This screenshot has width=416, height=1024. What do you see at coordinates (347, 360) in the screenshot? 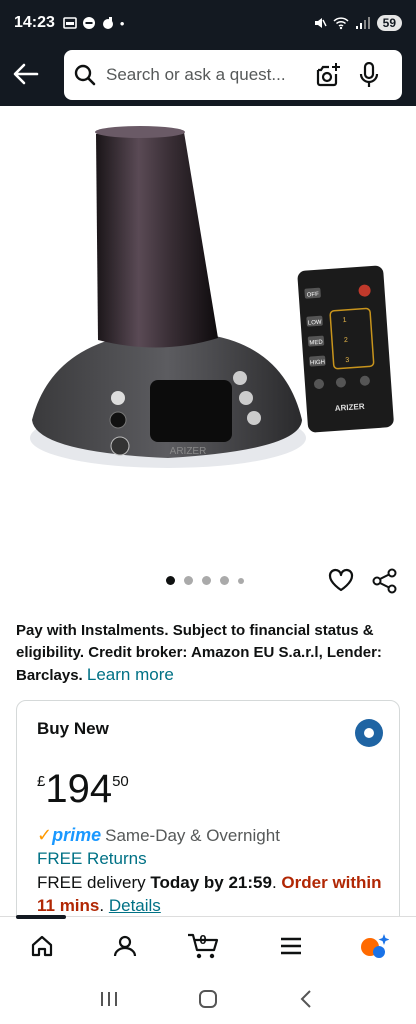
I see `remote-button-3-label: 3` at bounding box center [347, 360].